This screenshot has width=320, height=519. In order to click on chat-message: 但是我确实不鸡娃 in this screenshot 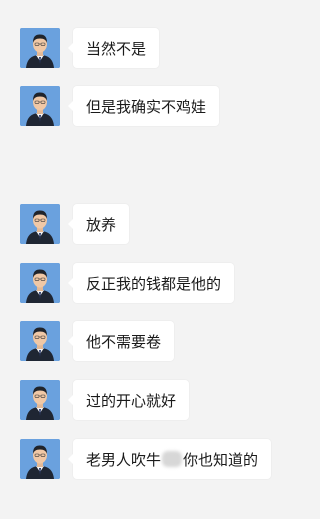, I will do `click(120, 106)`.